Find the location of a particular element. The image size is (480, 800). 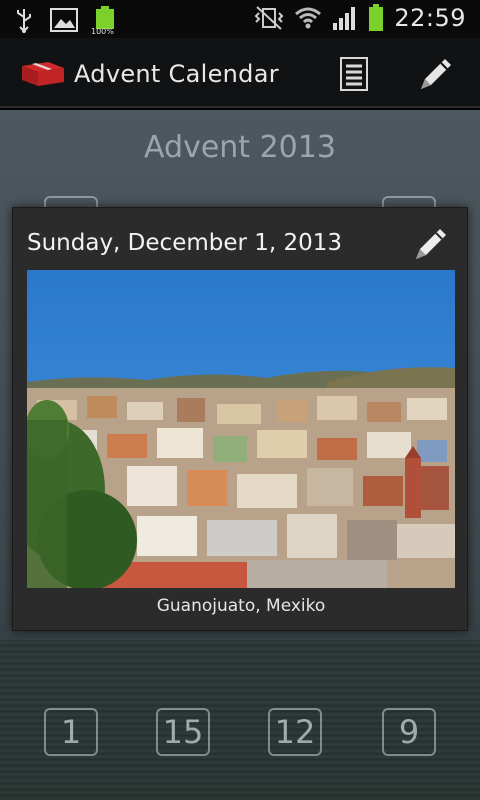

app-gift-icon is located at coordinates (43, 73).